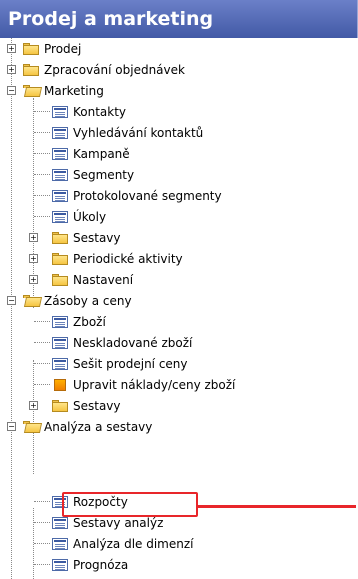  Describe the element at coordinates (118, 522) in the screenshot. I see `tree-item-label: Sestavy analýz` at that location.